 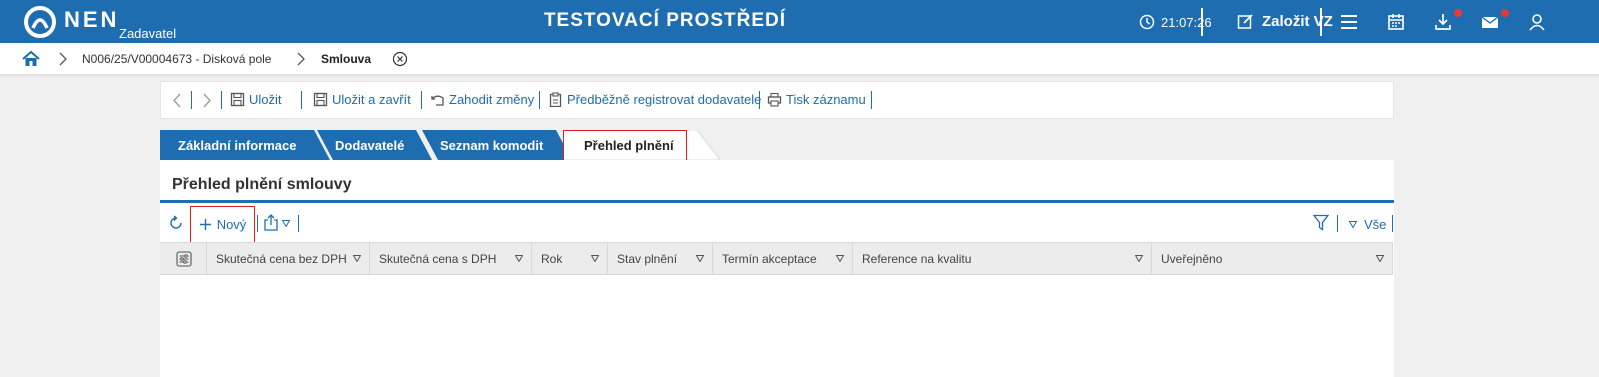 I want to click on filter-icon, so click(x=1321, y=222).